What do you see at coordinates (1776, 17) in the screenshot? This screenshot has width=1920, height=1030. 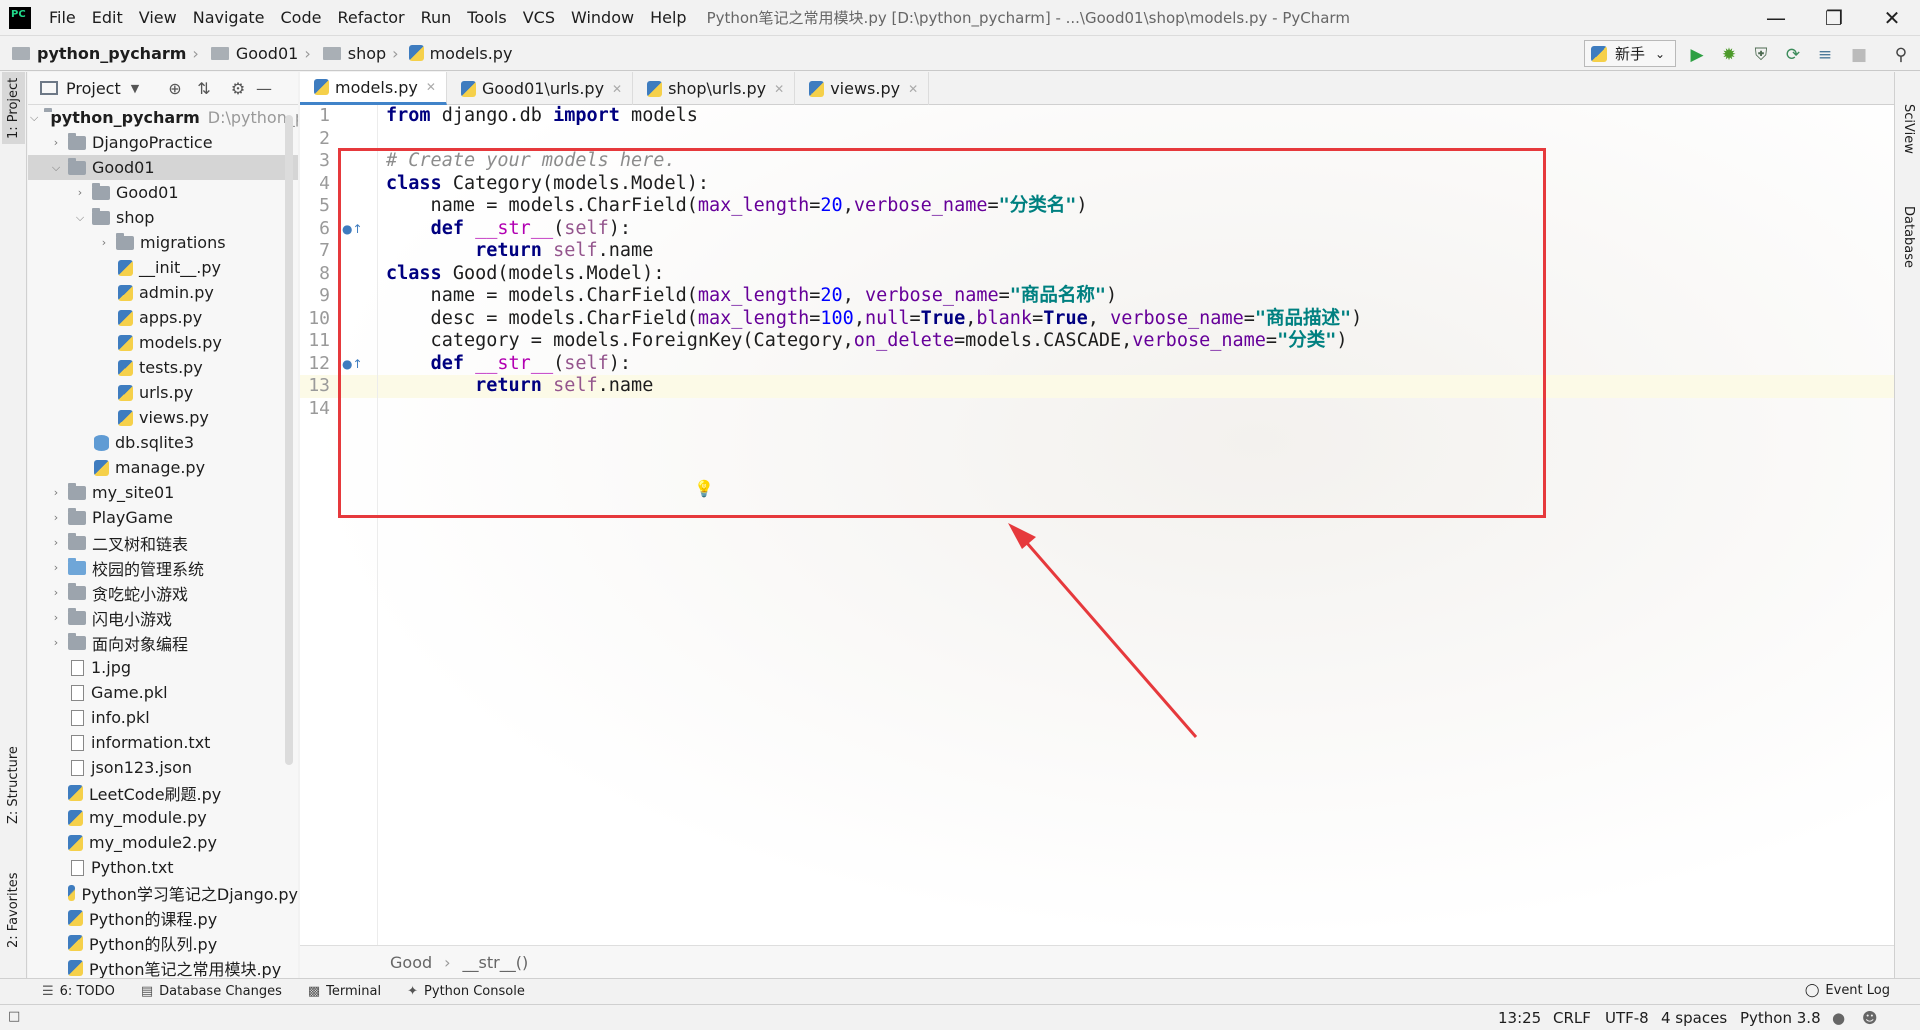 I see `minimize-icon: —` at bounding box center [1776, 17].